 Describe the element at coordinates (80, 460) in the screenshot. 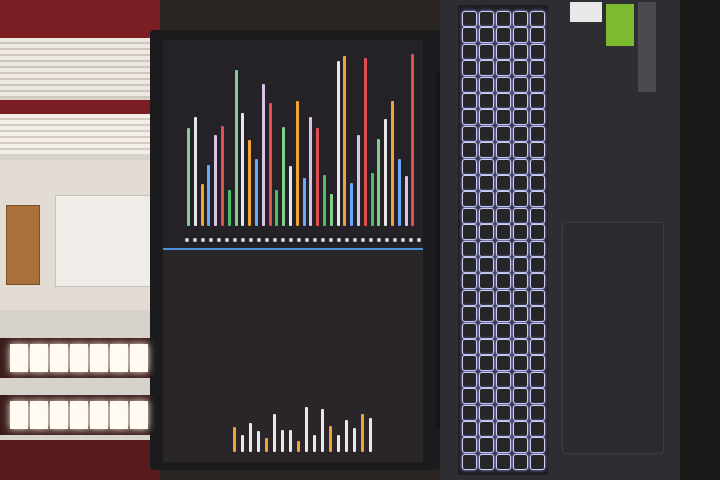

I see `shelf-red` at that location.